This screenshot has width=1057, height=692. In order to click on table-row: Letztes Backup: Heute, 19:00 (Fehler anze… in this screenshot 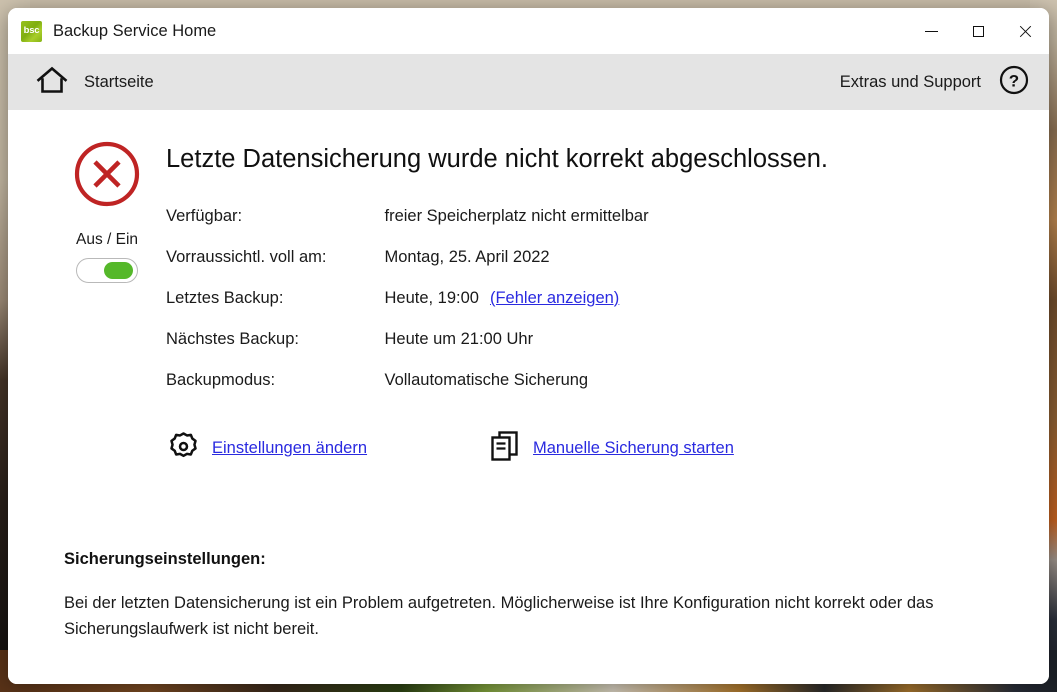, I will do `click(407, 309)`.